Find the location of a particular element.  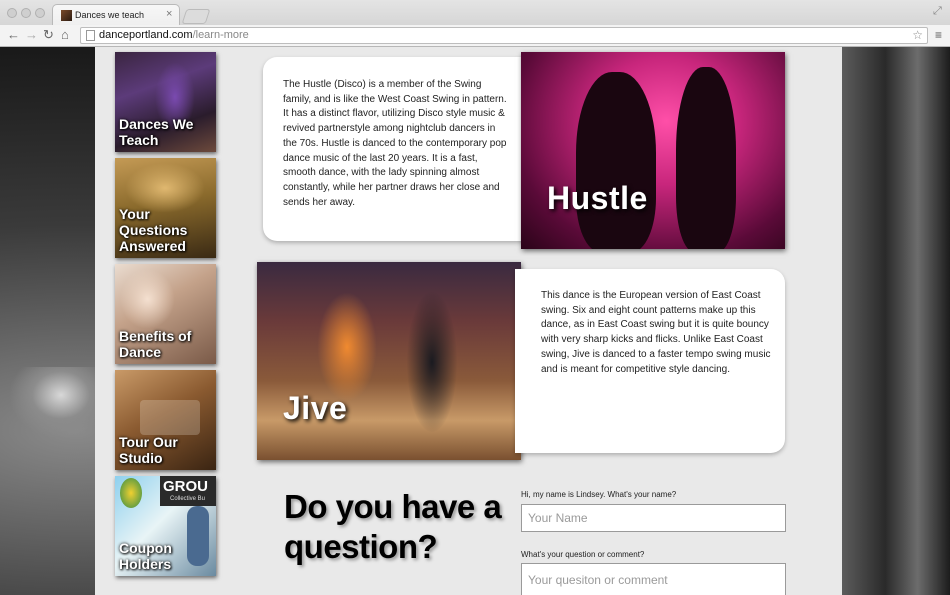

nav-label: Your Questions Answered is located at coordinates (153, 230).